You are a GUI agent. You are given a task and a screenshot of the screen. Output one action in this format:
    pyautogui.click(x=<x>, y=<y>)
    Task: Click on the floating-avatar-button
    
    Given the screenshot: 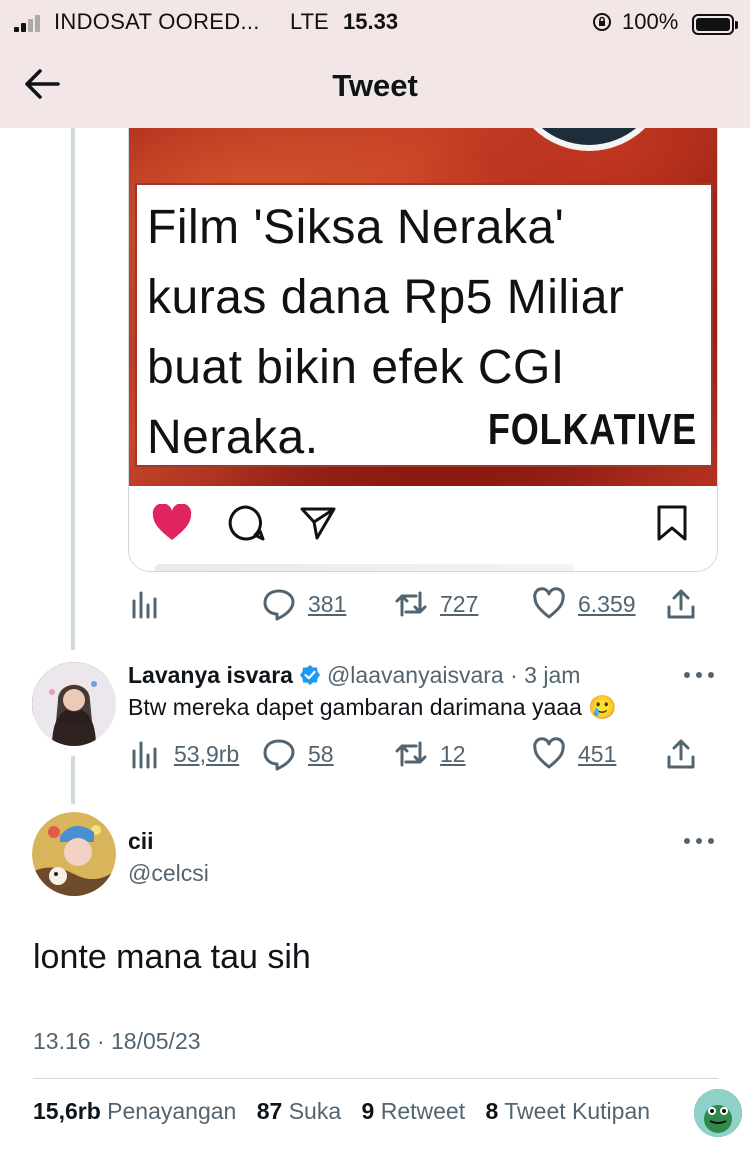 What is the action you would take?
    pyautogui.click(x=718, y=1113)
    